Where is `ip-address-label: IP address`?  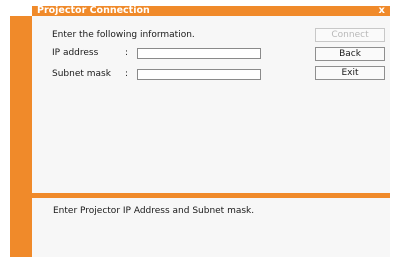 ip-address-label: IP address is located at coordinates (75, 53).